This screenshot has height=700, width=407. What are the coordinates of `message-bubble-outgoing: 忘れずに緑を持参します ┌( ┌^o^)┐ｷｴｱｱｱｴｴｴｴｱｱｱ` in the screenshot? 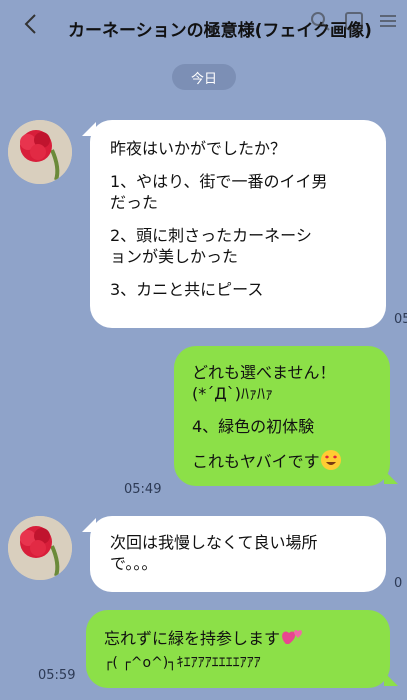 It's located at (238, 649).